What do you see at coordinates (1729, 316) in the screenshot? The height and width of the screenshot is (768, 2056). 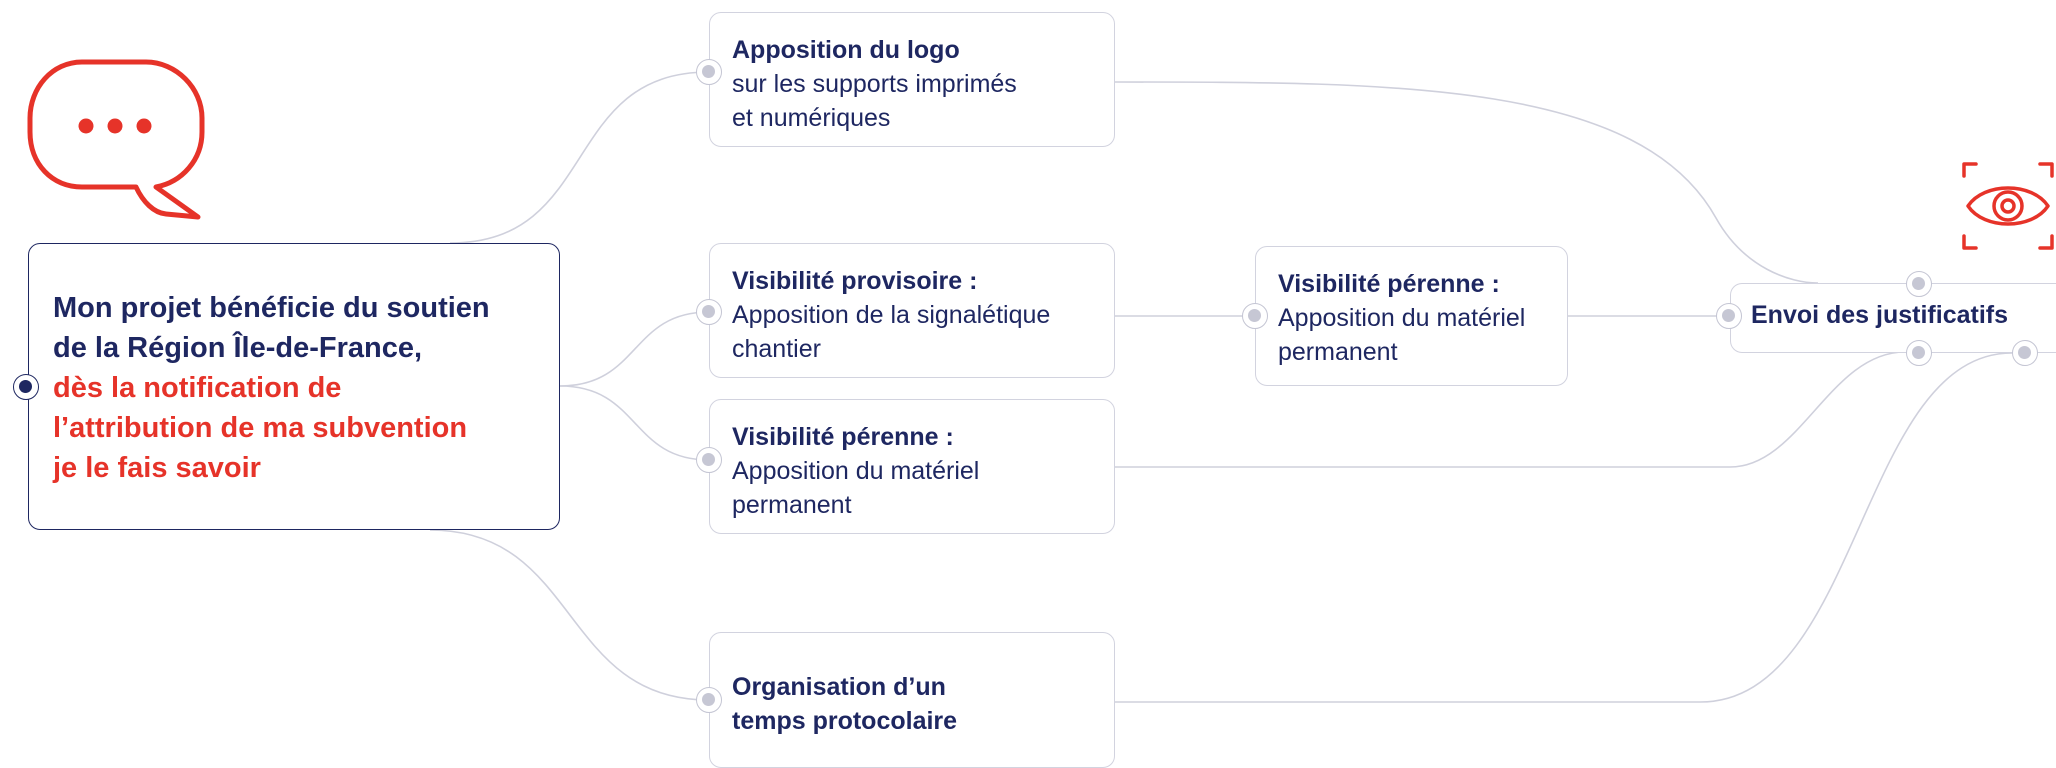 I see `node-envoi-left-port` at bounding box center [1729, 316].